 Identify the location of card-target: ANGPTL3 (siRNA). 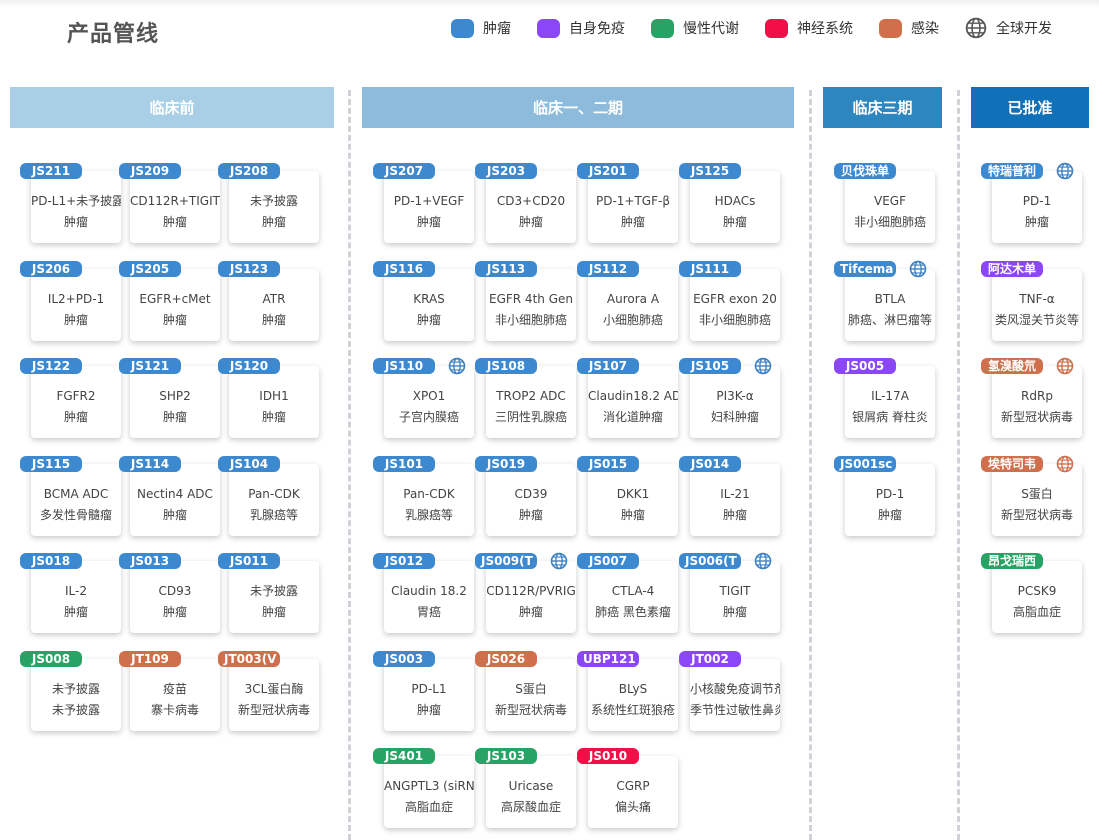
(429, 786).